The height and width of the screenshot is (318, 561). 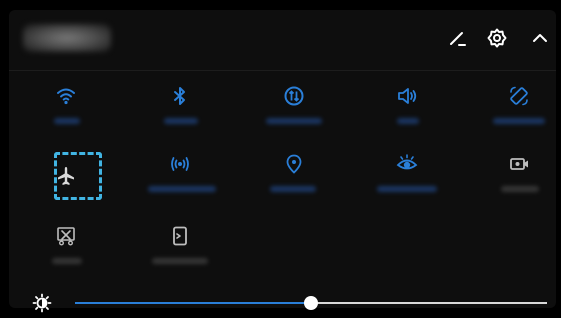 I want to click on header-divider, so click(x=282, y=70).